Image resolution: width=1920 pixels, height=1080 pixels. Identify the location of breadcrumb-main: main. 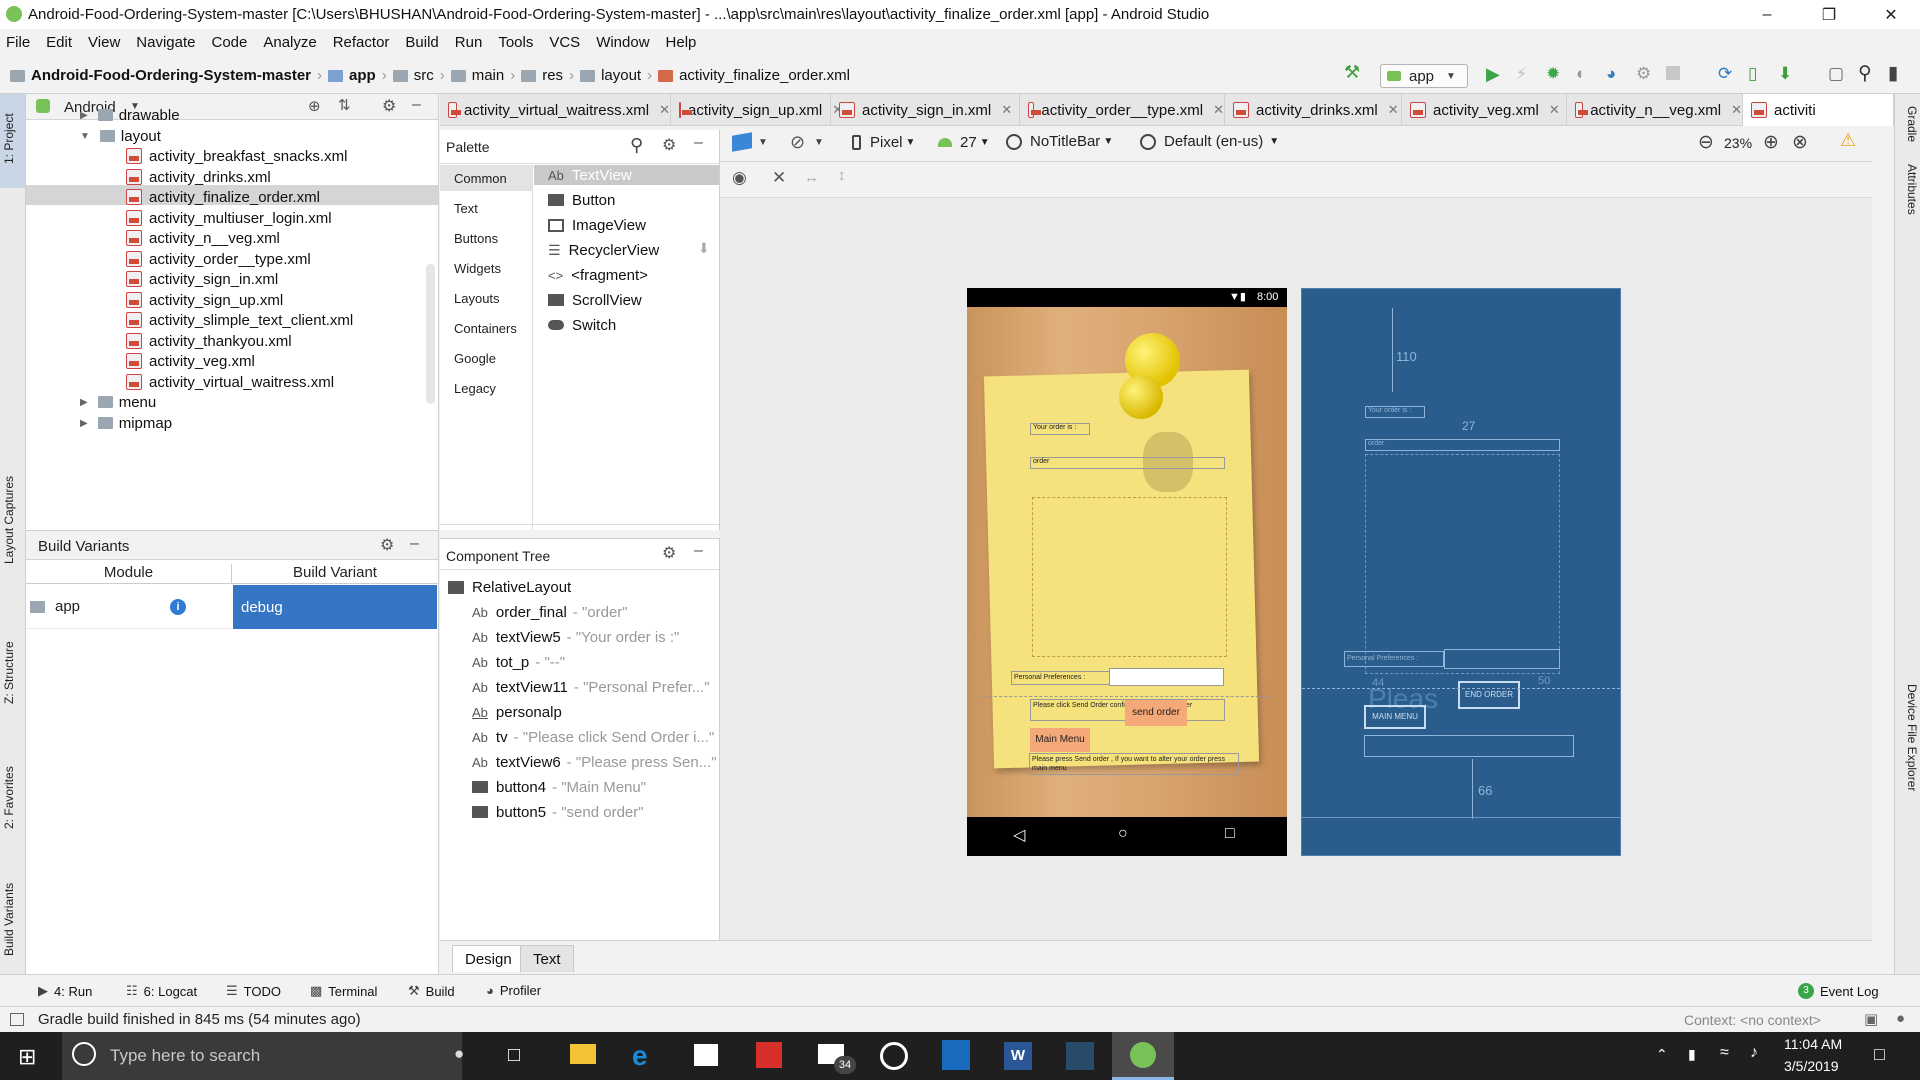
(488, 75).